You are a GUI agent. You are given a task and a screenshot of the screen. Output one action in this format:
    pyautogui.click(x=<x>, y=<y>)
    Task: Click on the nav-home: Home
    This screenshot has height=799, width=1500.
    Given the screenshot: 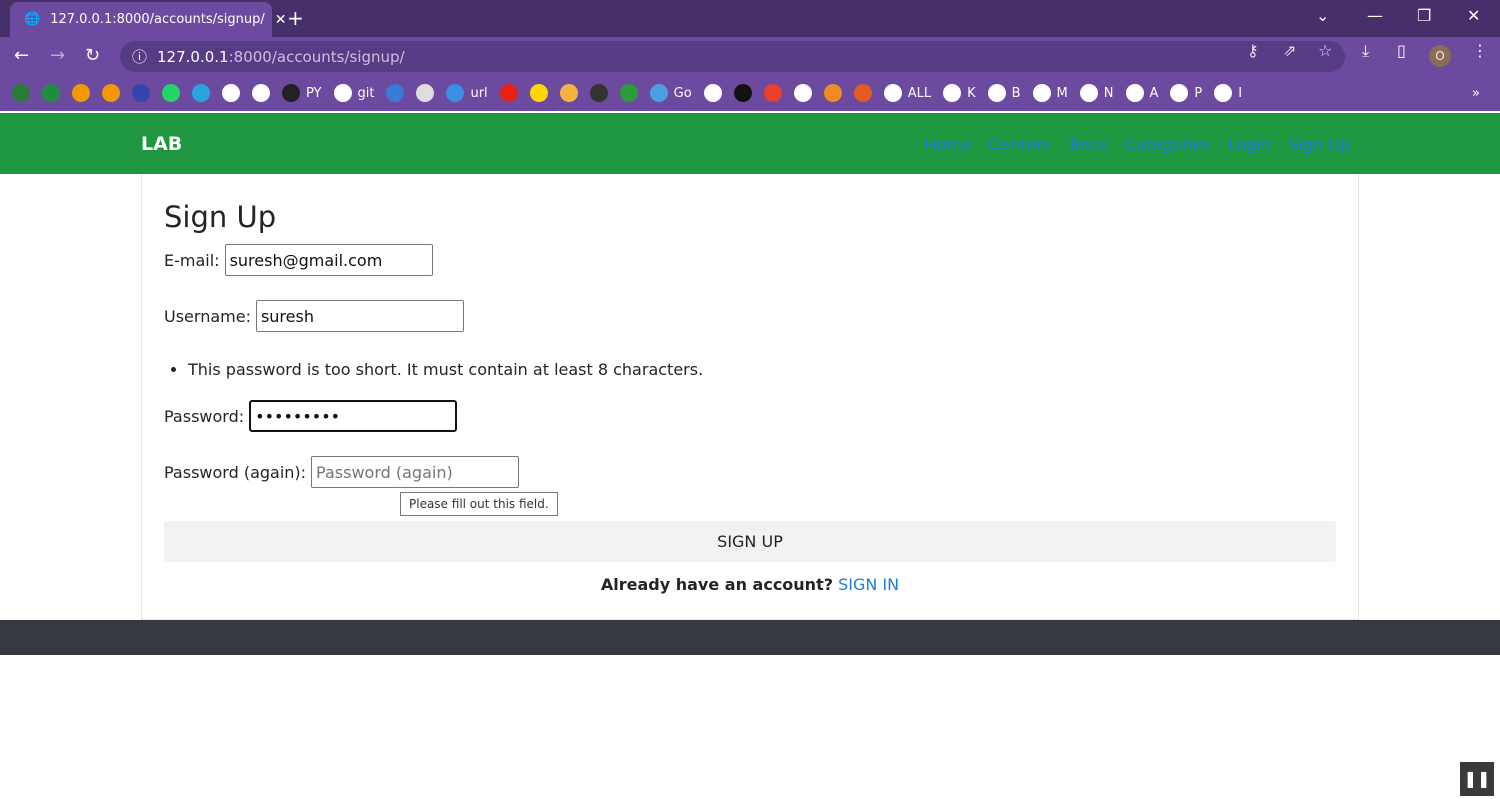 What is the action you would take?
    pyautogui.click(x=947, y=144)
    